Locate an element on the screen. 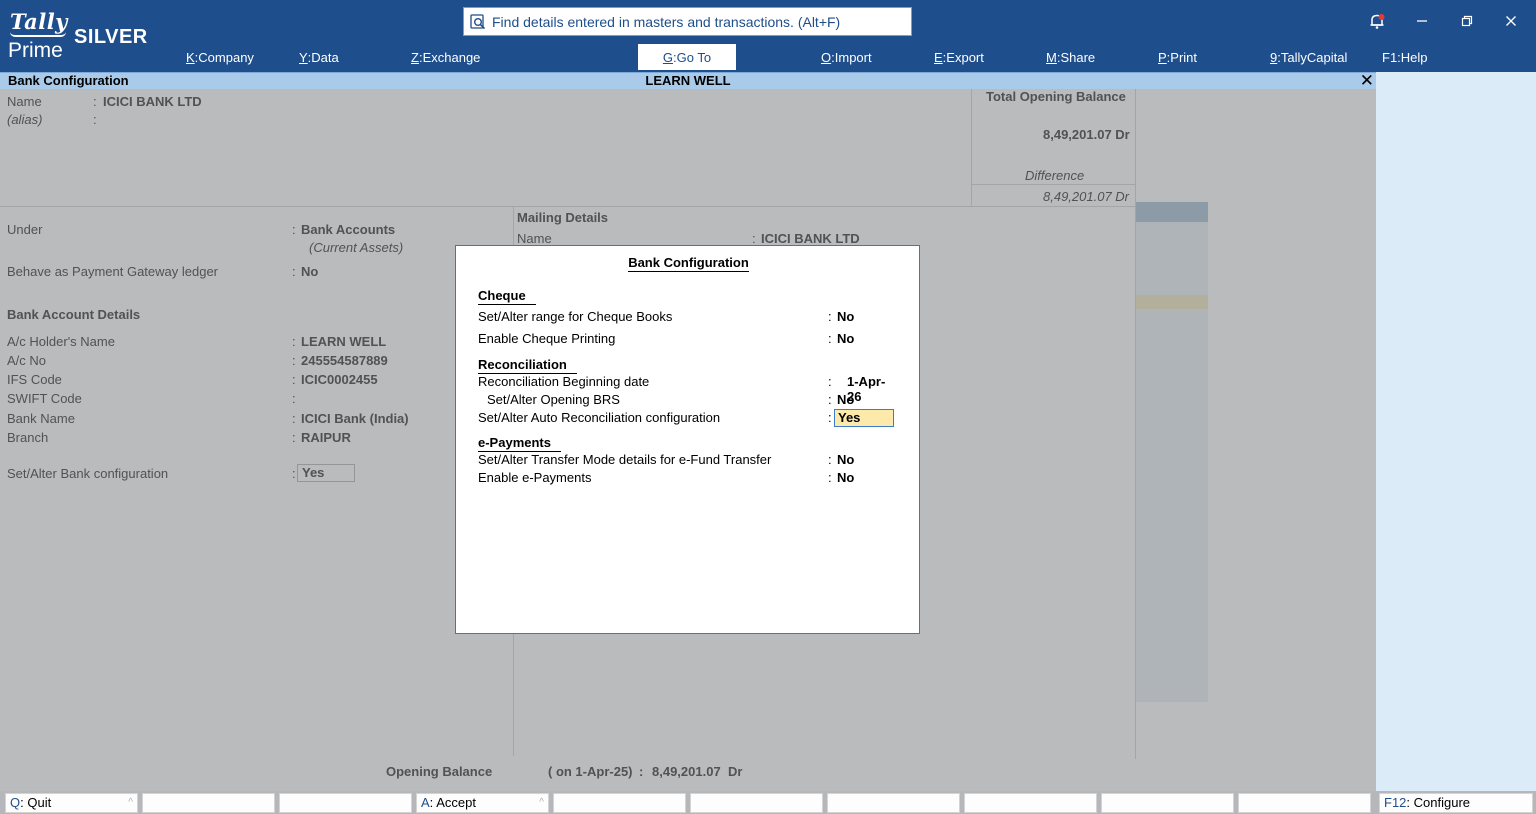 The height and width of the screenshot is (814, 1536). screen-title-bar: LEARN WELL Bank Configuration ✕ is located at coordinates (688, 81).